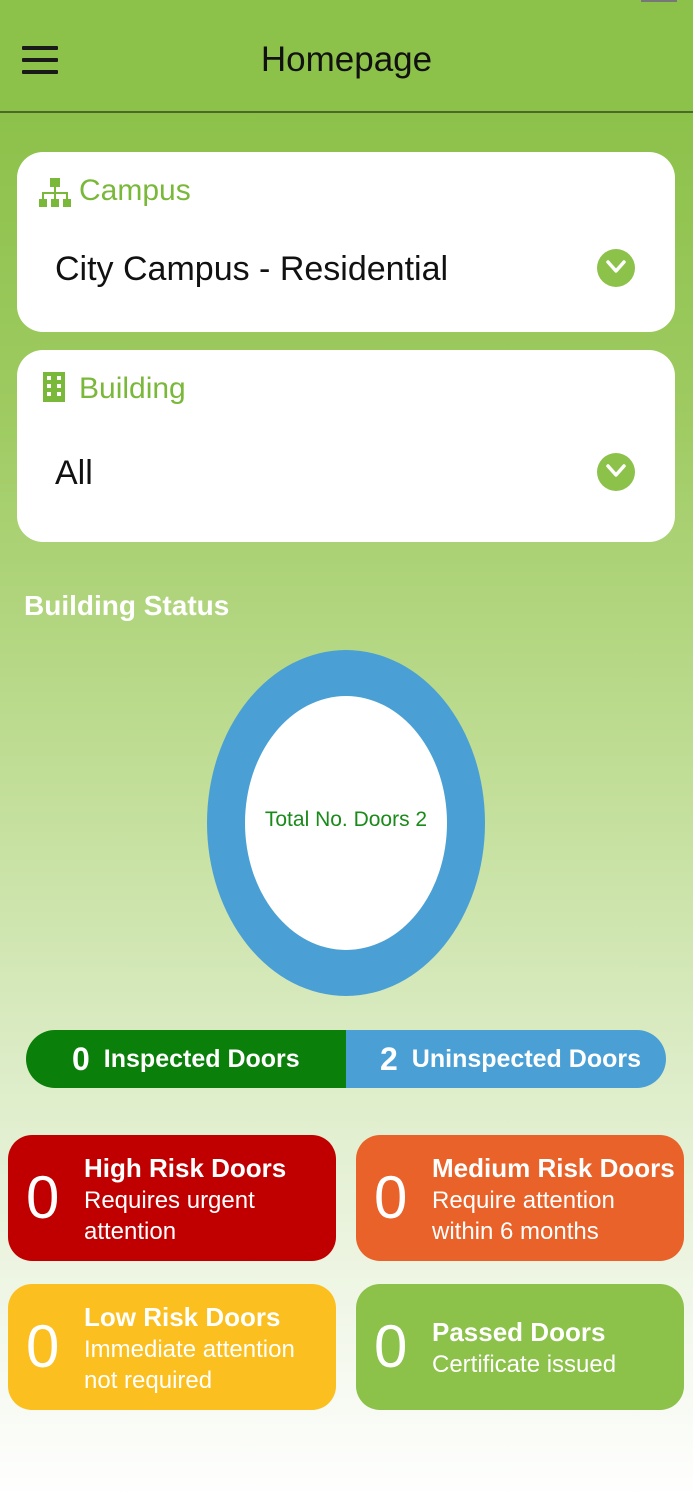 The image size is (693, 1500). Describe the element at coordinates (389, 1058) in the screenshot. I see `uninspected-count: 2` at that location.